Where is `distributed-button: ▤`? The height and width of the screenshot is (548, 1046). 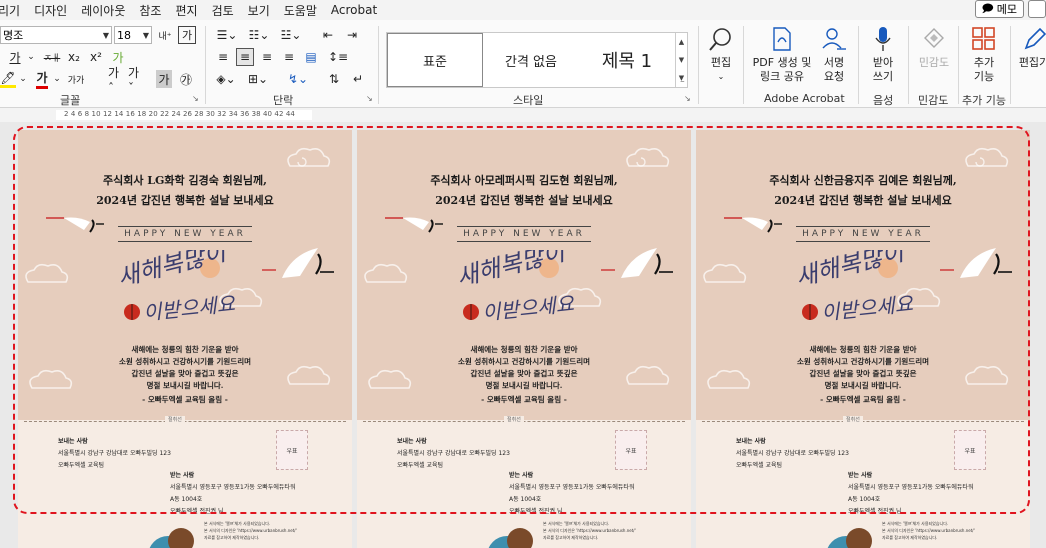
distributed-button: ▤ is located at coordinates (311, 57).